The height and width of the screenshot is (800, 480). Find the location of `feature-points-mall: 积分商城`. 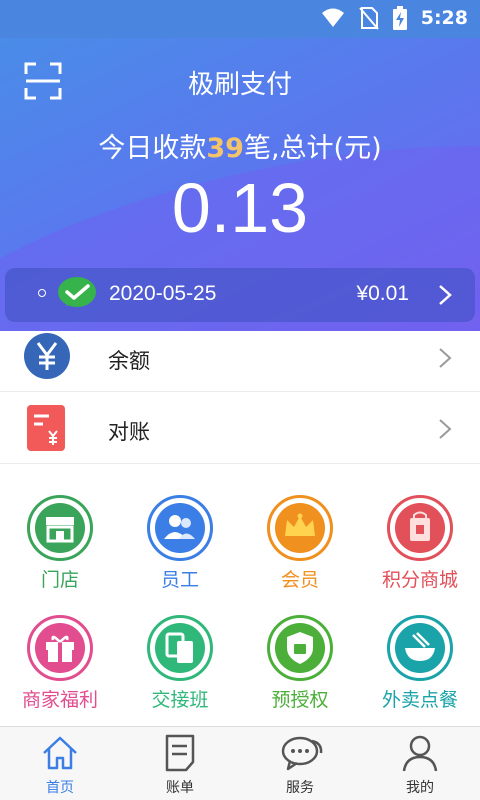

feature-points-mall: 积分商城 is located at coordinates (420, 550).